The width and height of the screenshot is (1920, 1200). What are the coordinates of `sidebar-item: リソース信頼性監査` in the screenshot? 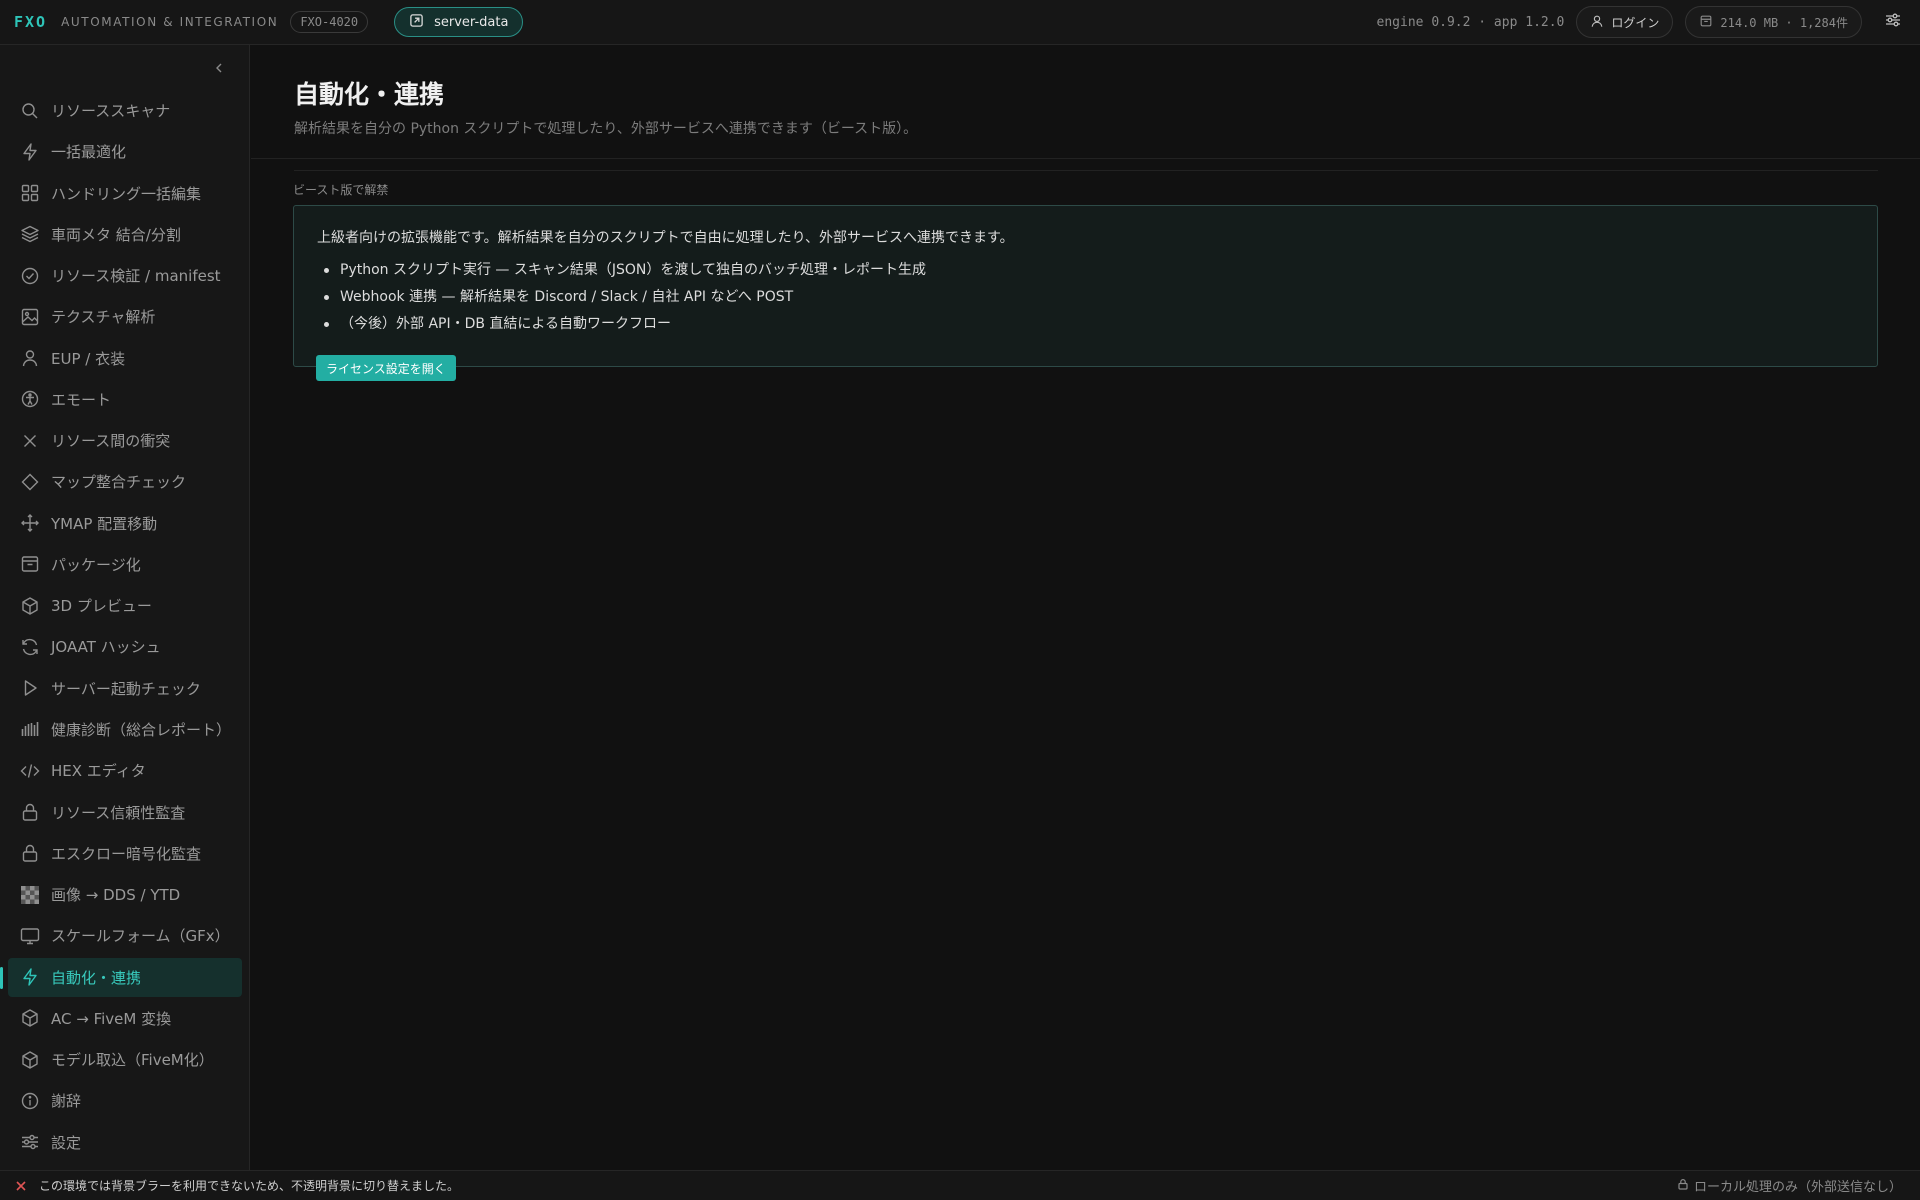 It's located at (125, 812).